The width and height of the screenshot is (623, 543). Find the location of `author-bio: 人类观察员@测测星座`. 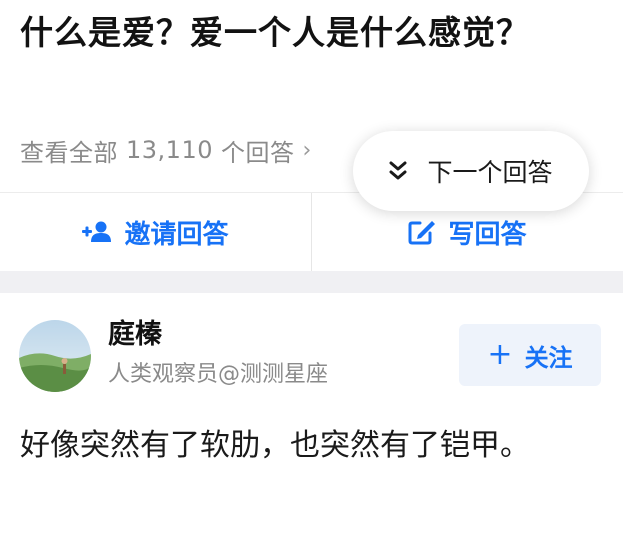

author-bio: 人类观察员@测测星座 is located at coordinates (218, 374).